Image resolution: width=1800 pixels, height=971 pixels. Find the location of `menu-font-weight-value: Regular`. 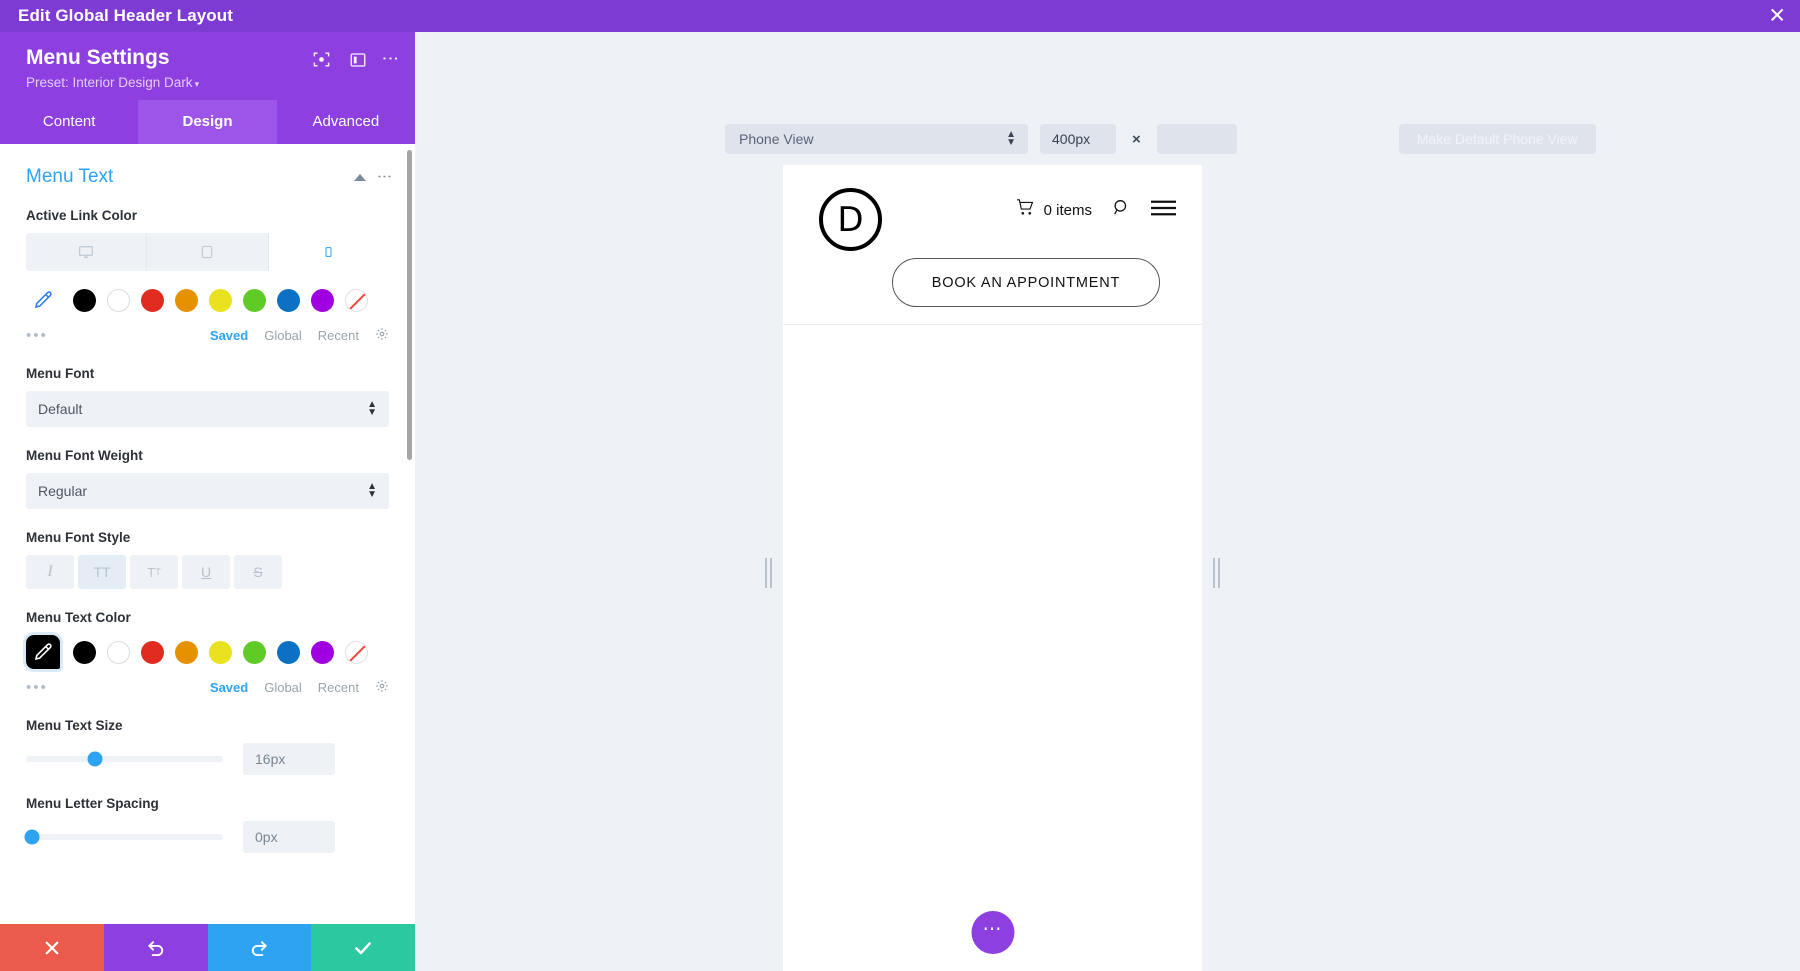

menu-font-weight-value: Regular is located at coordinates (63, 491).